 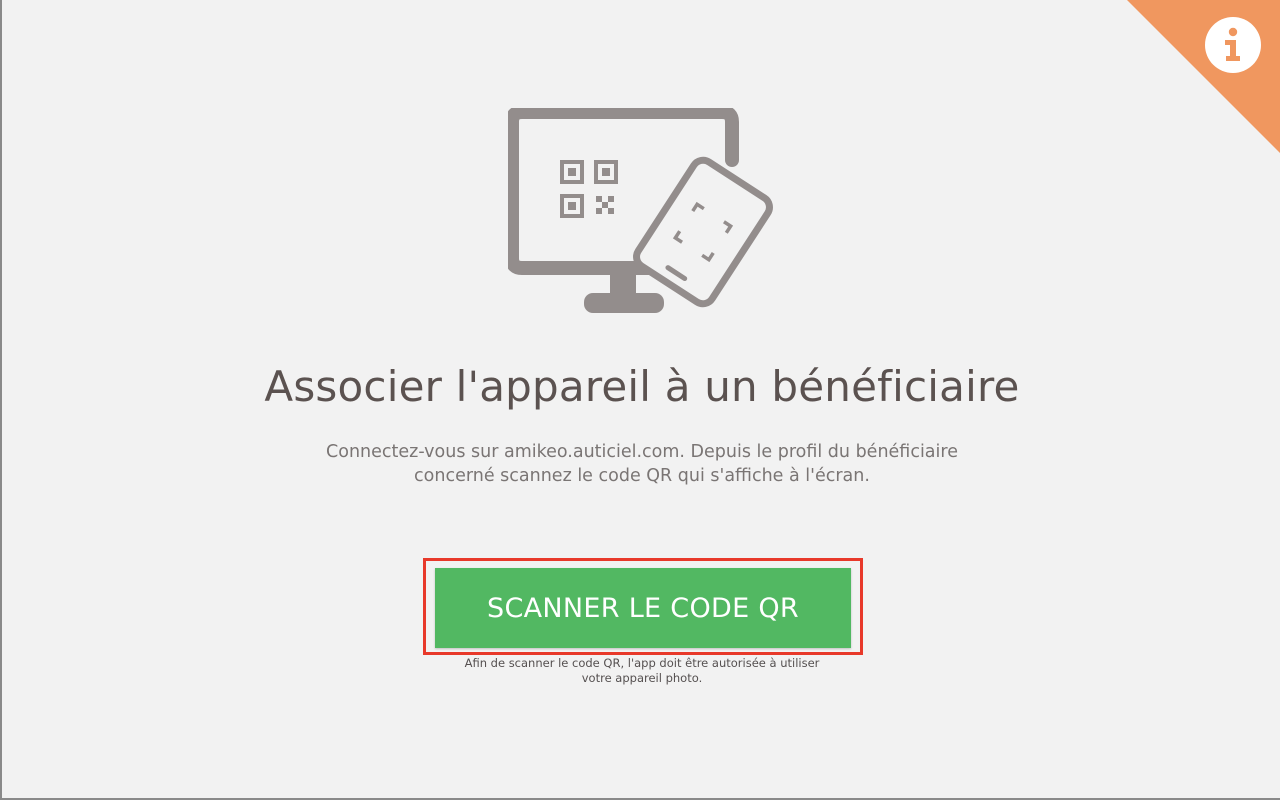 I want to click on info-corner, so click(x=1203, y=76).